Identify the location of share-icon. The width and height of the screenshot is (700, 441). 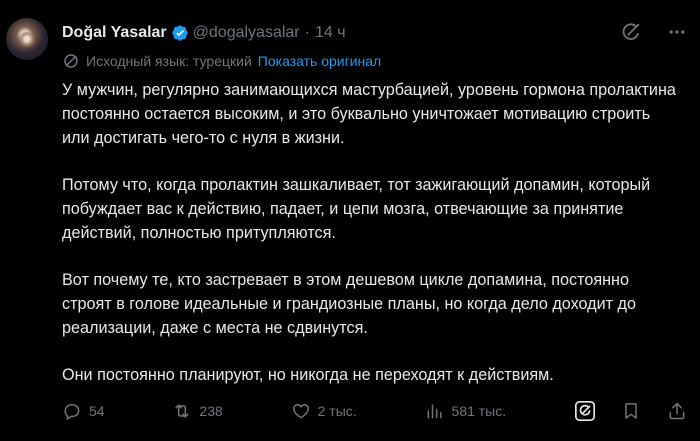
(677, 411).